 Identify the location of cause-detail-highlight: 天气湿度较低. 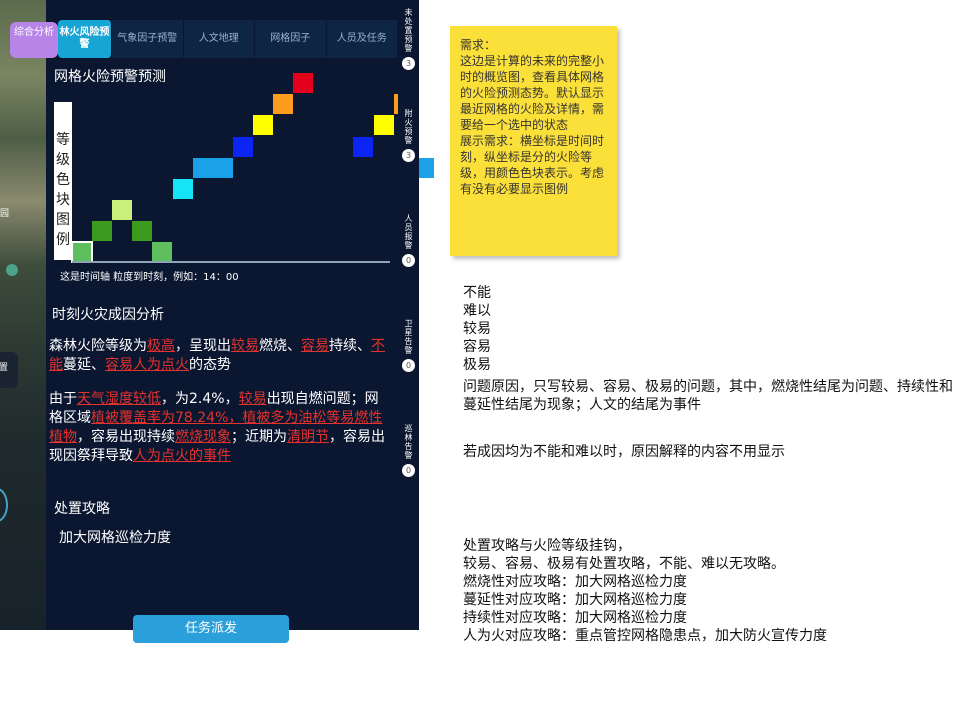
(119, 399).